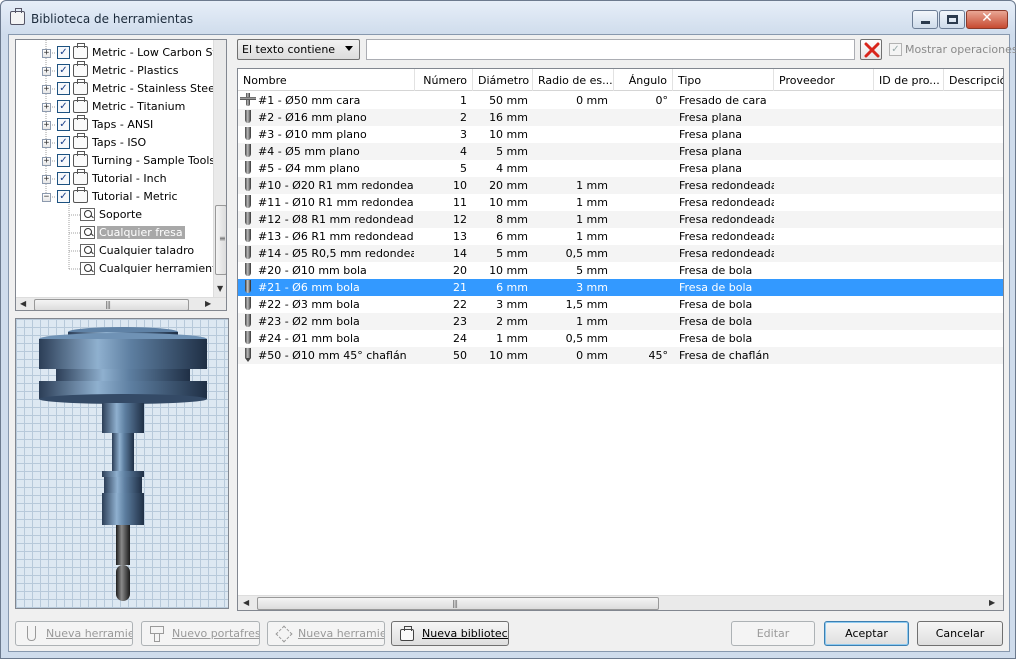 This screenshot has height=659, width=1016. I want to click on tree-item: + ✓ Metric - Plastics, so click(114, 70).